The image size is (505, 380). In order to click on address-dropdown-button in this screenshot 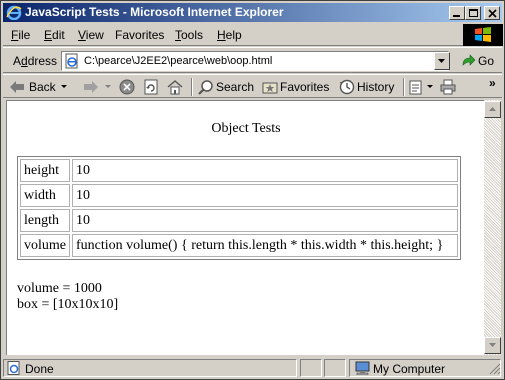, I will do `click(442, 61)`.